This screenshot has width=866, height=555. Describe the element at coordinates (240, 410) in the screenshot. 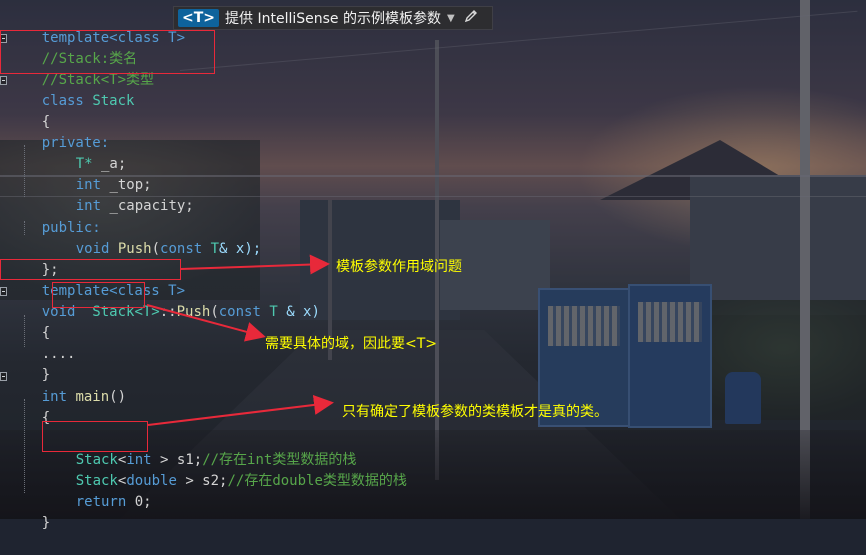

I see `arrow-real-class` at that location.